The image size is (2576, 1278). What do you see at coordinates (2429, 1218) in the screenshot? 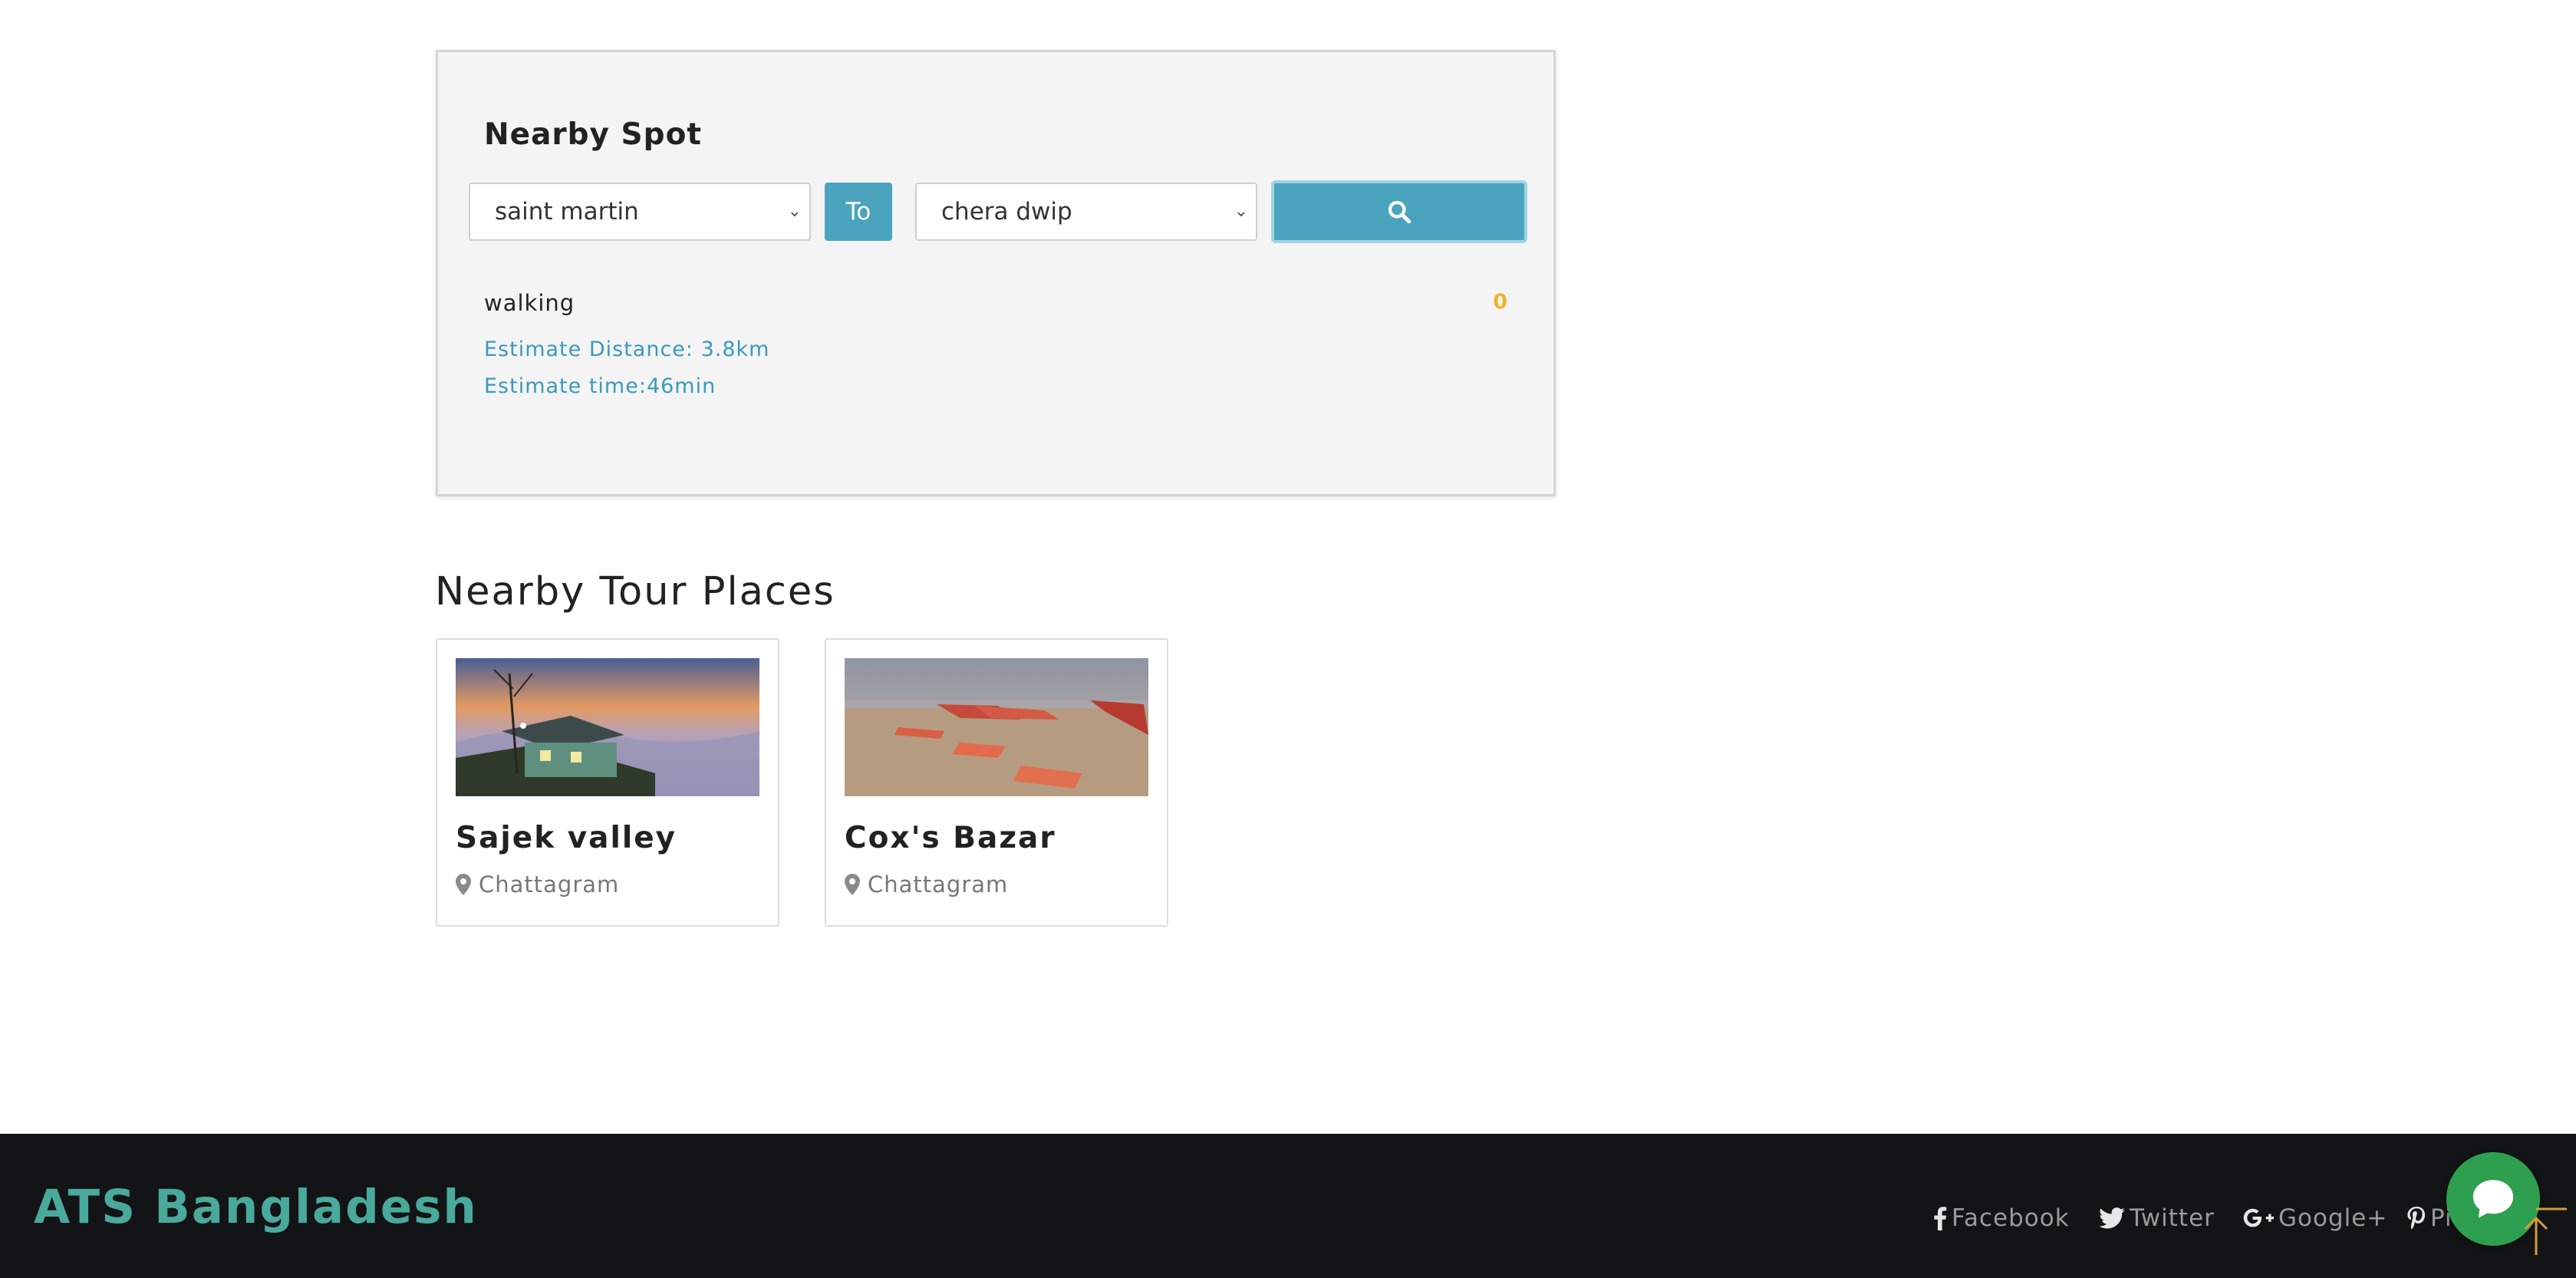
I see `social-link-pinterest: Pi` at bounding box center [2429, 1218].